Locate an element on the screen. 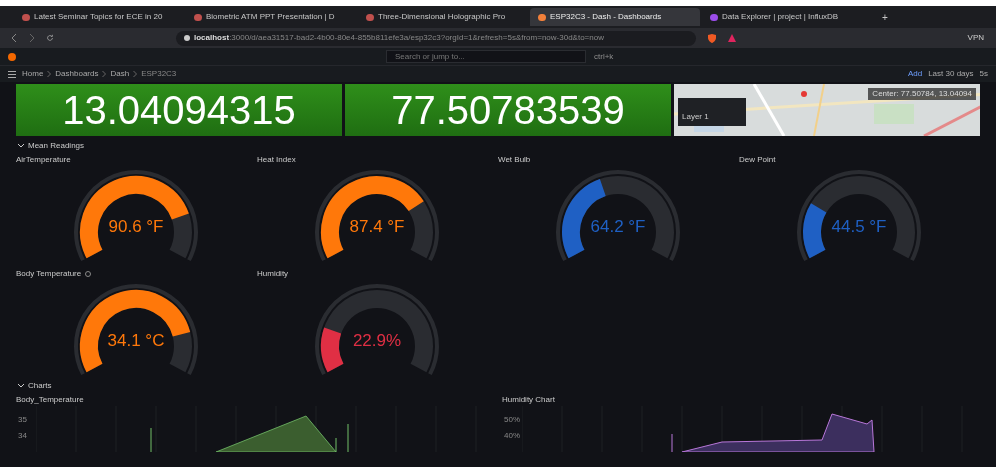 This screenshot has height=467, width=1002. shortcut-hint: ctrl+k is located at coordinates (604, 56).